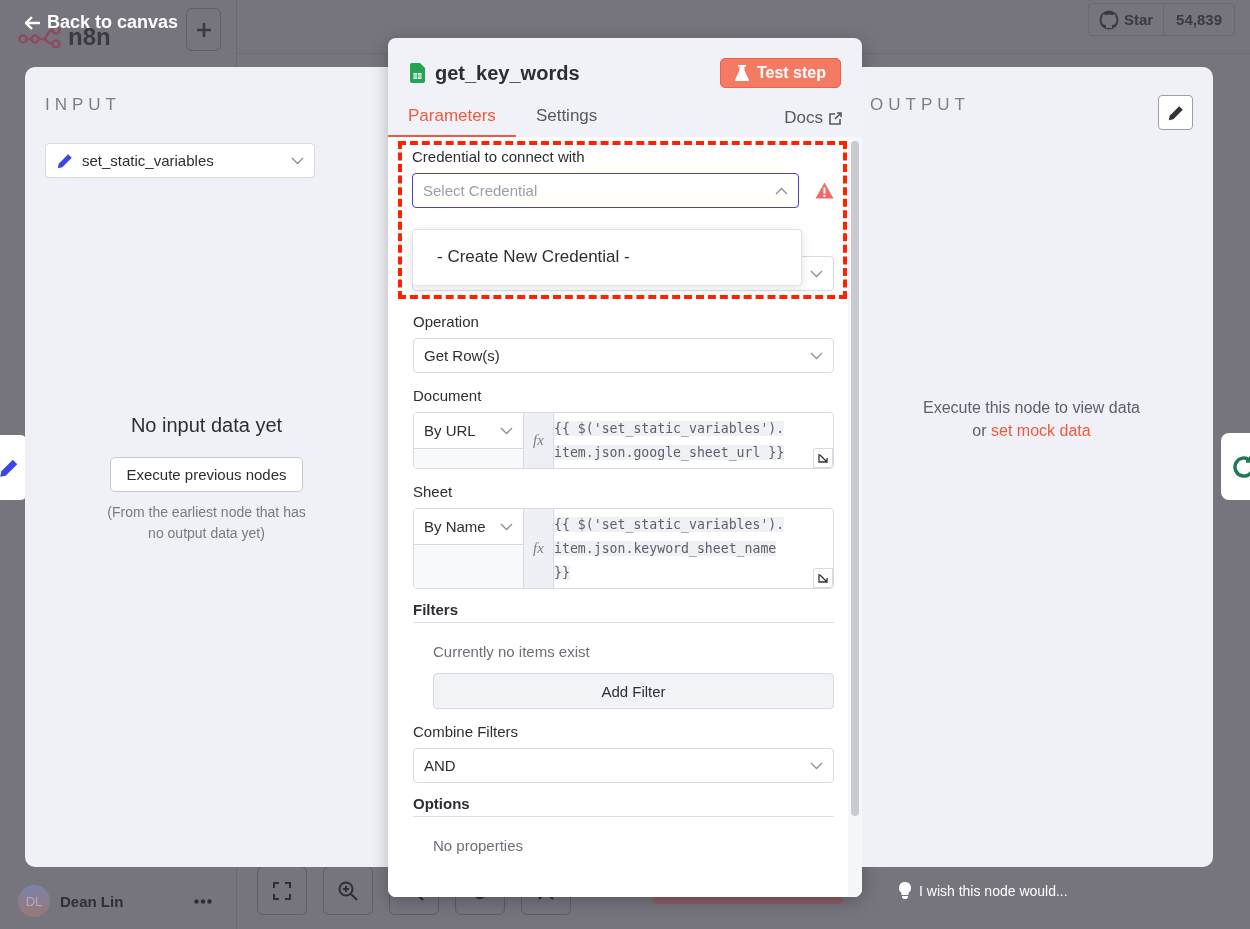 This screenshot has width=1250, height=929. I want to click on field-label: Combine Filters, so click(466, 731).